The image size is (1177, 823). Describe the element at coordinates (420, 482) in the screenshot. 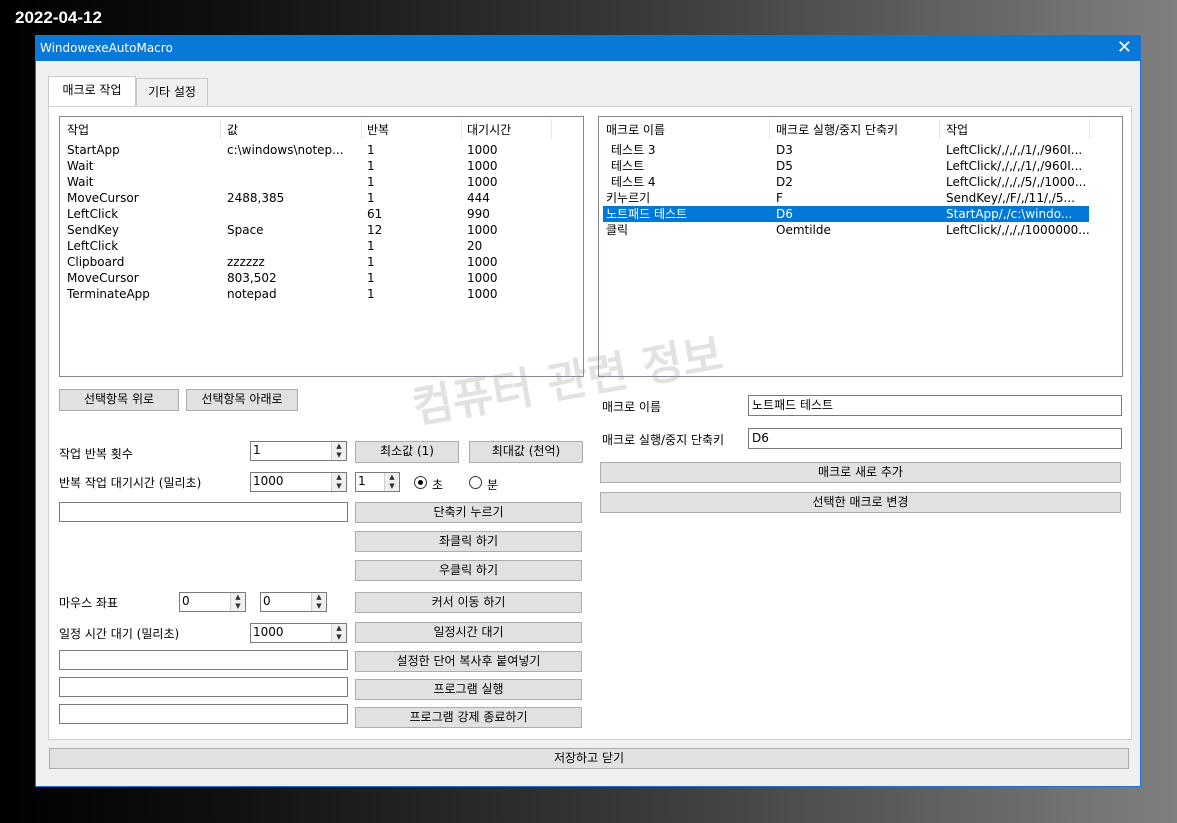

I see `radio-seconds` at that location.